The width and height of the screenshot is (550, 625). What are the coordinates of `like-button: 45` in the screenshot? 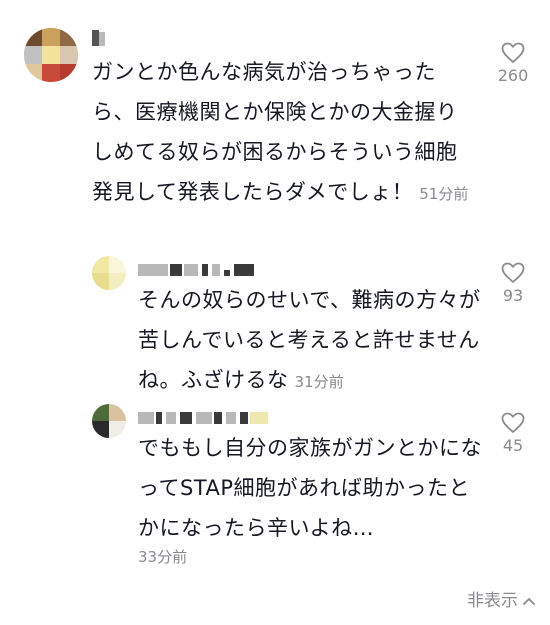 It's located at (513, 433).